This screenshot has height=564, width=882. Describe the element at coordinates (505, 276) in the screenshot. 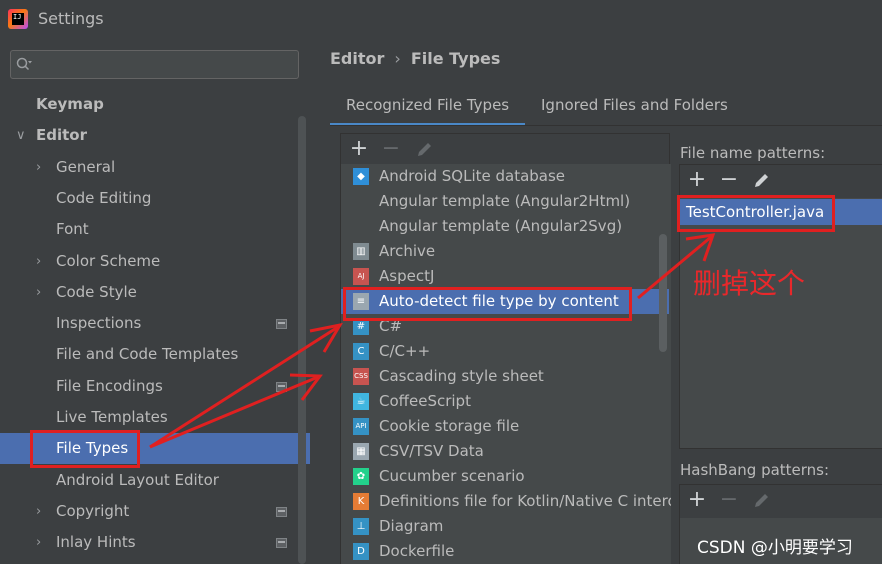

I see `file-type-row: AJ AspectJ` at that location.